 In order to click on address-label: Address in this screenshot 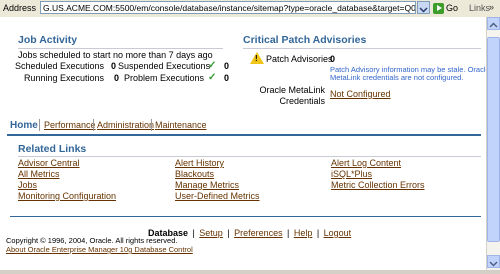, I will do `click(20, 8)`.